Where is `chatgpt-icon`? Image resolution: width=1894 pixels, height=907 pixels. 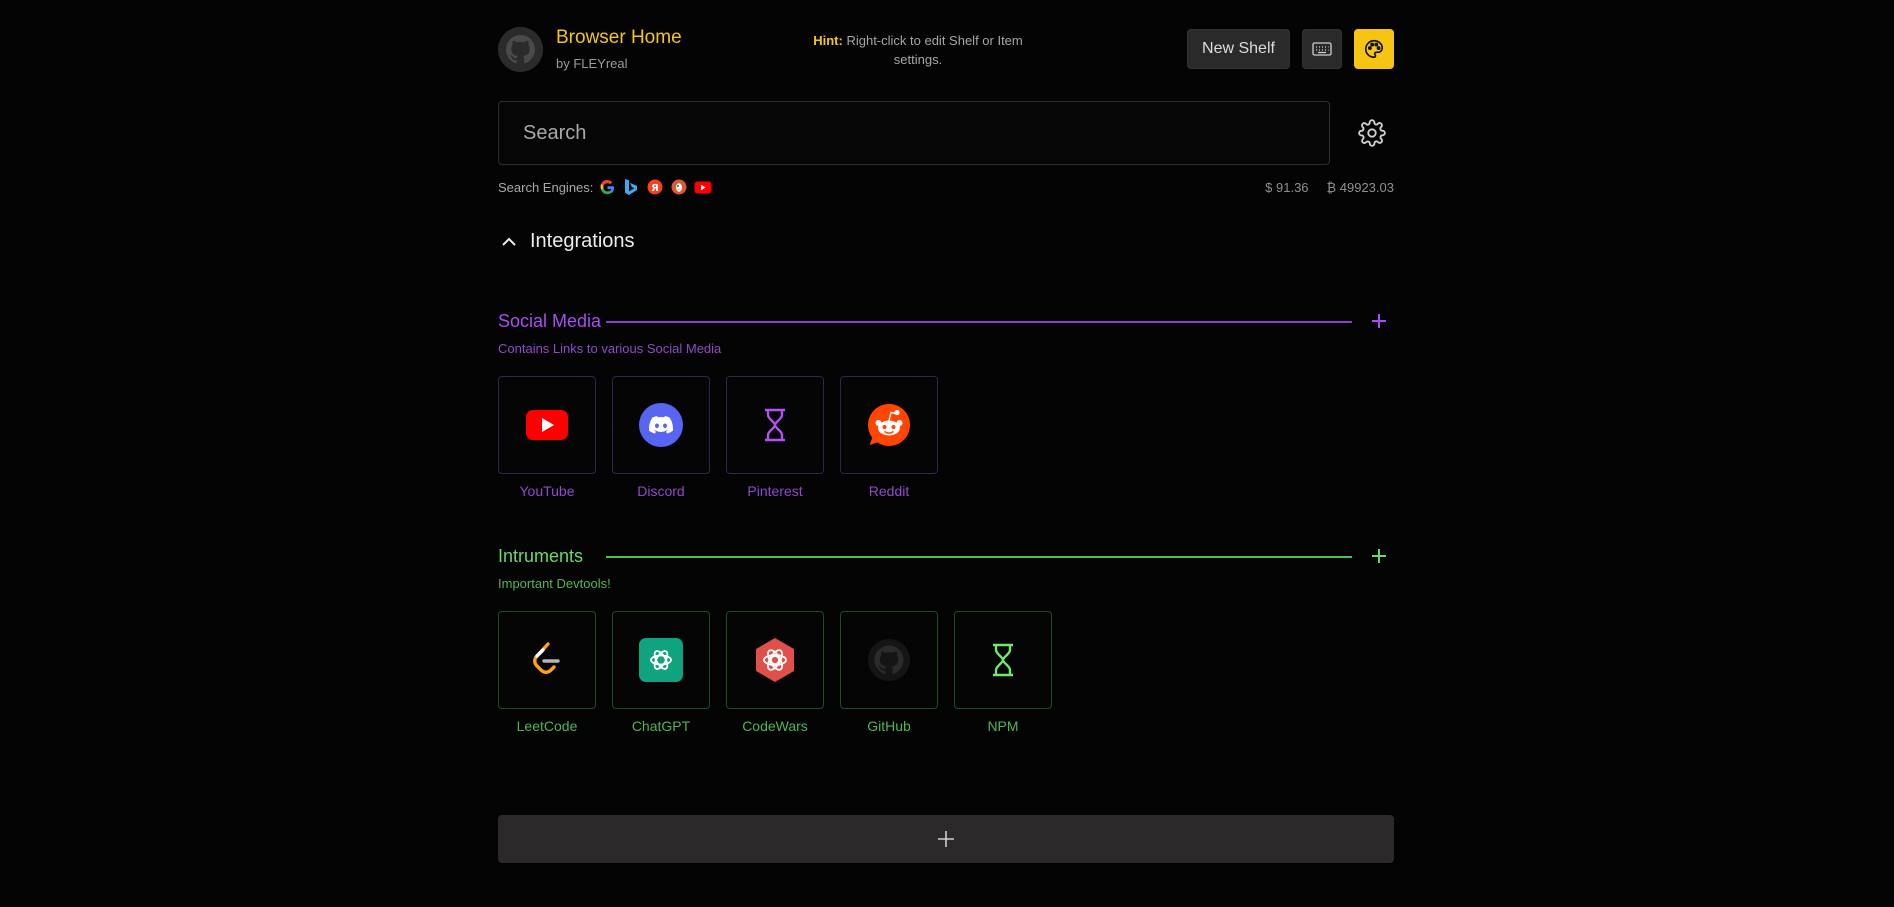
chatgpt-icon is located at coordinates (661, 660).